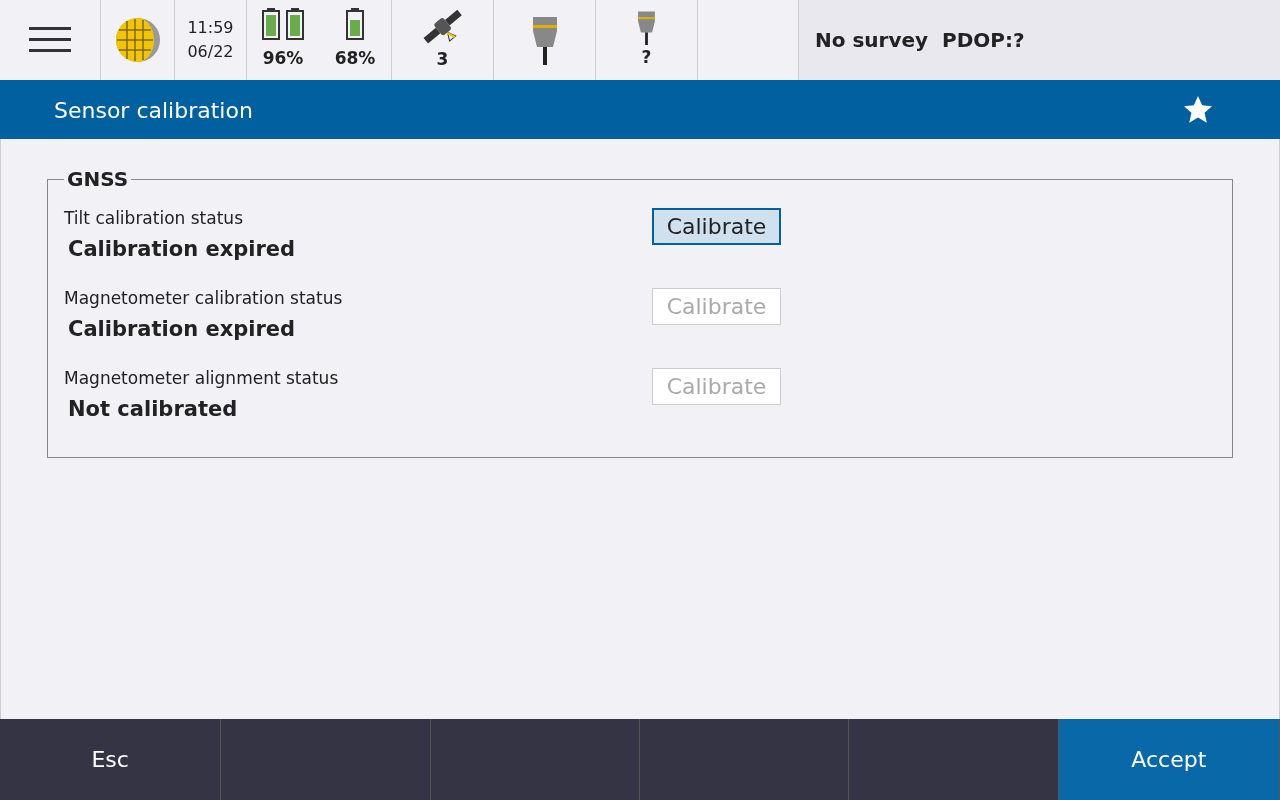 The image size is (1280, 800). What do you see at coordinates (137, 40) in the screenshot?
I see `globe-icon` at bounding box center [137, 40].